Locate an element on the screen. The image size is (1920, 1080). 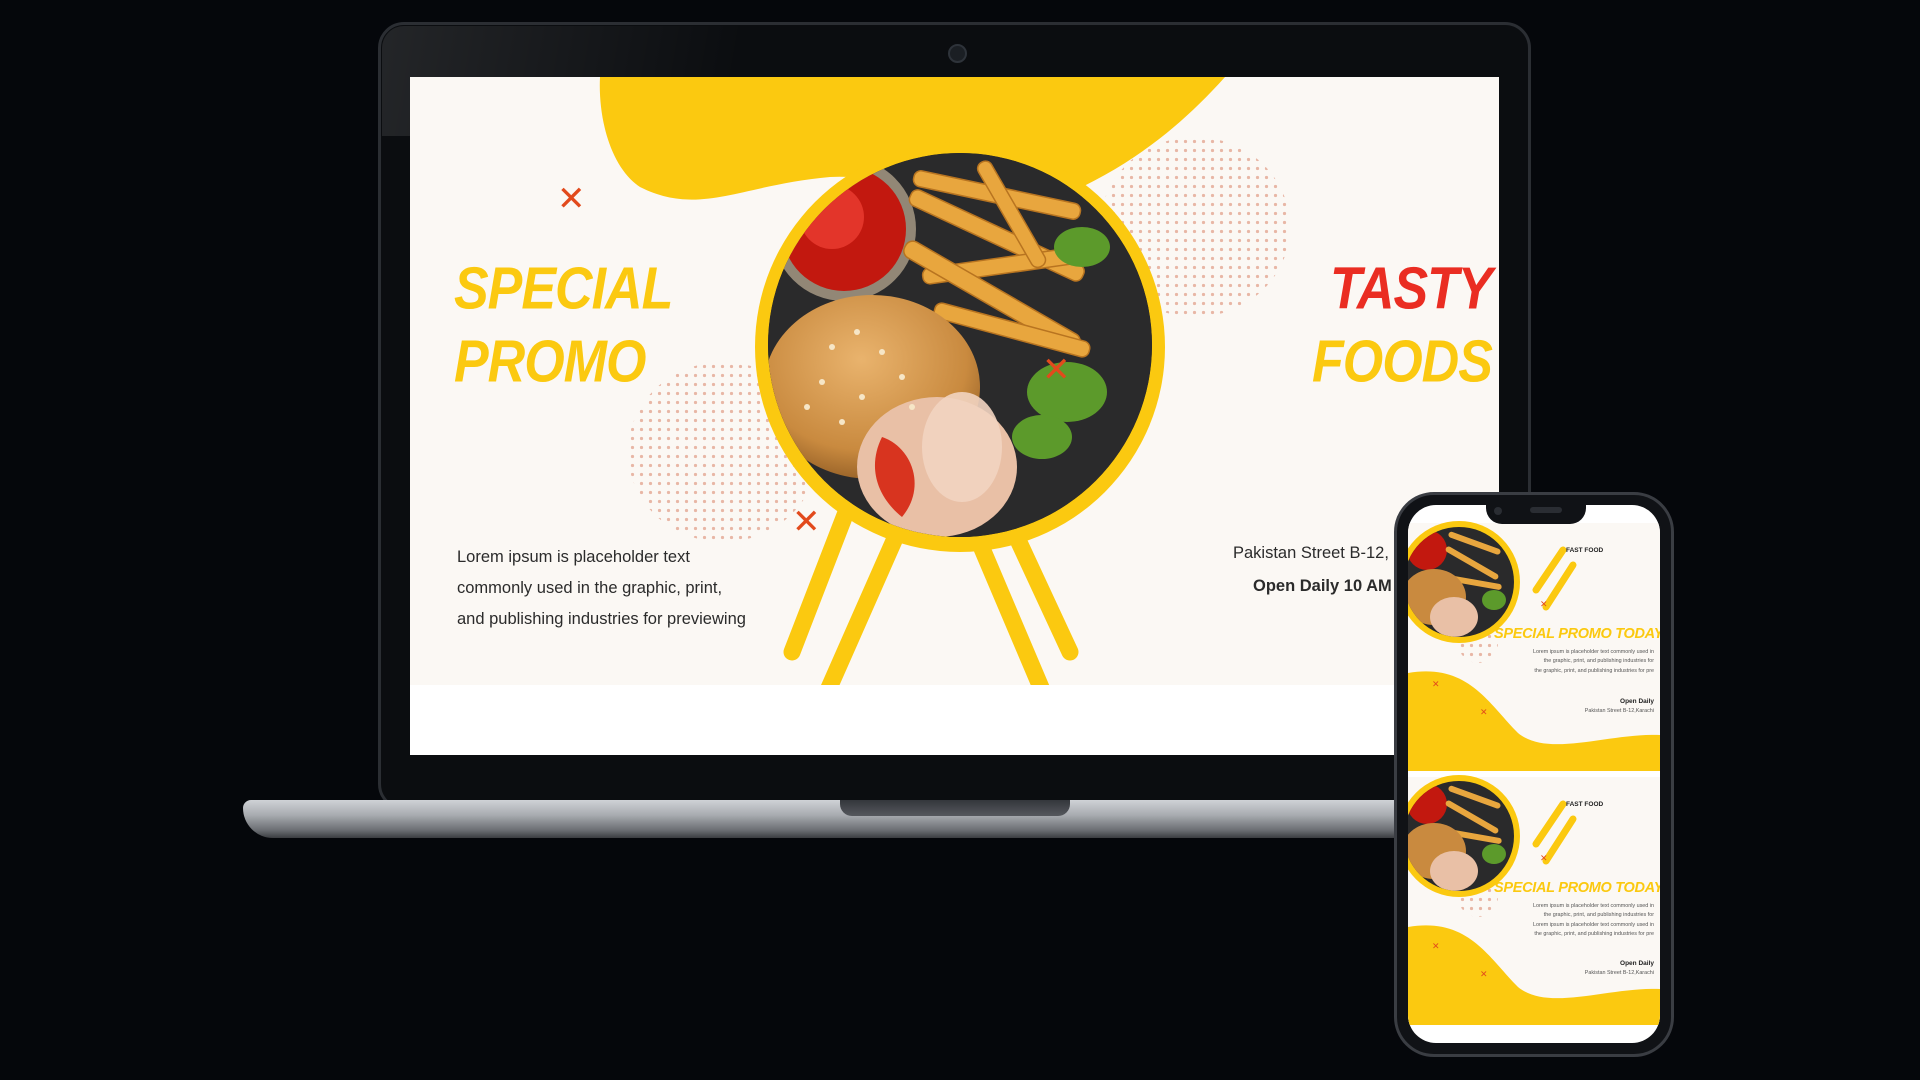
phone-camera-icon is located at coordinates (1498, 511).